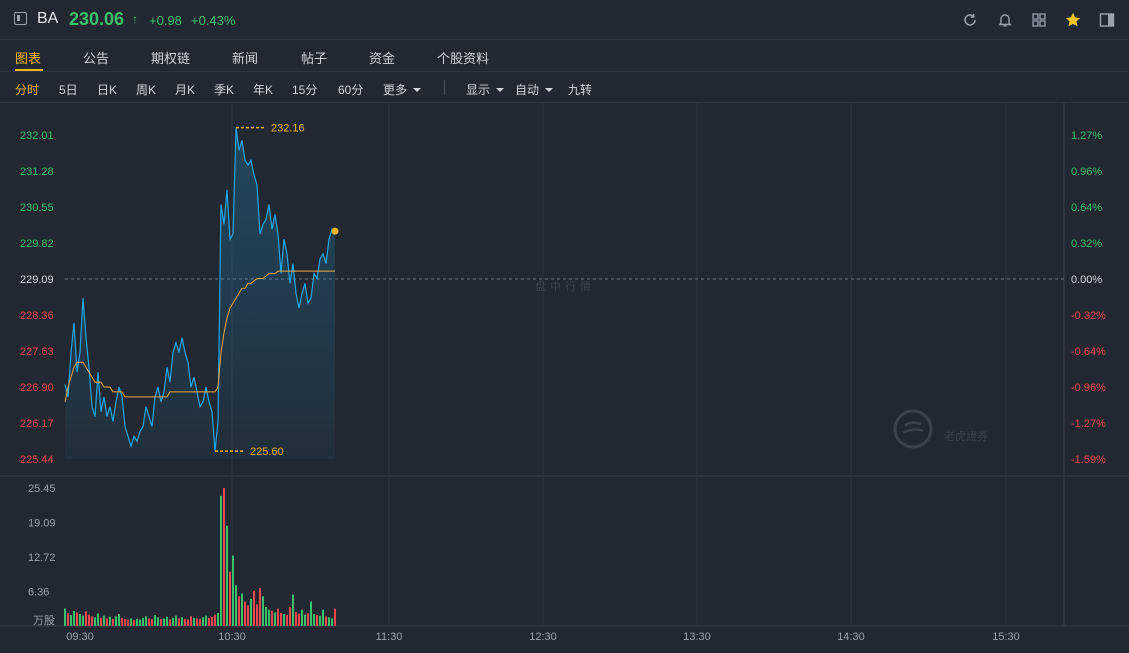 This screenshot has width=1129, height=653. I want to click on tab-announcements: 公告, so click(96, 57).